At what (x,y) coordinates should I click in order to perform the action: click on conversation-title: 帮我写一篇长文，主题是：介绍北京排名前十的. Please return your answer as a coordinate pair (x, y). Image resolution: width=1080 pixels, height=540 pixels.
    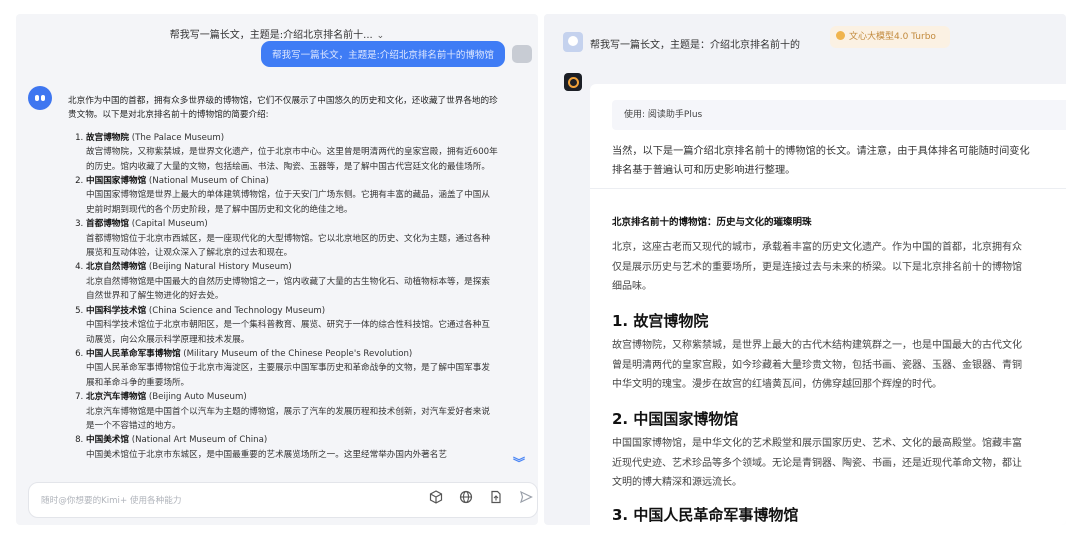
    Looking at the image, I should click on (695, 43).